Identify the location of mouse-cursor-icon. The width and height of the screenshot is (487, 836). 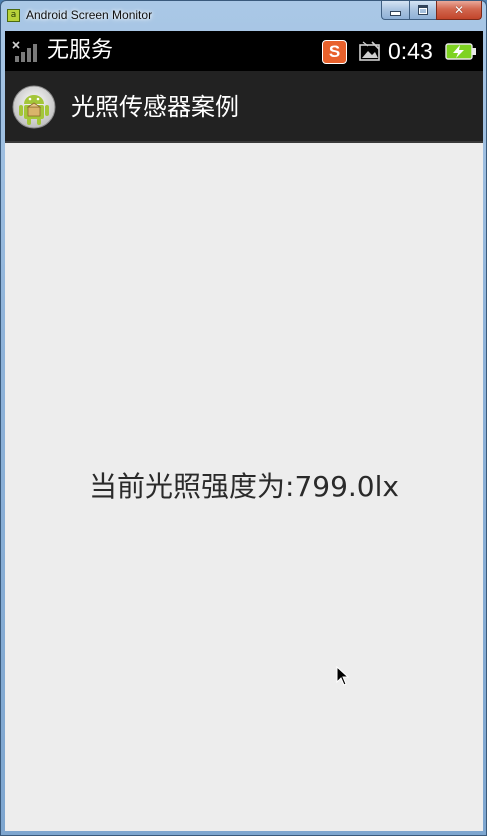
(343, 676).